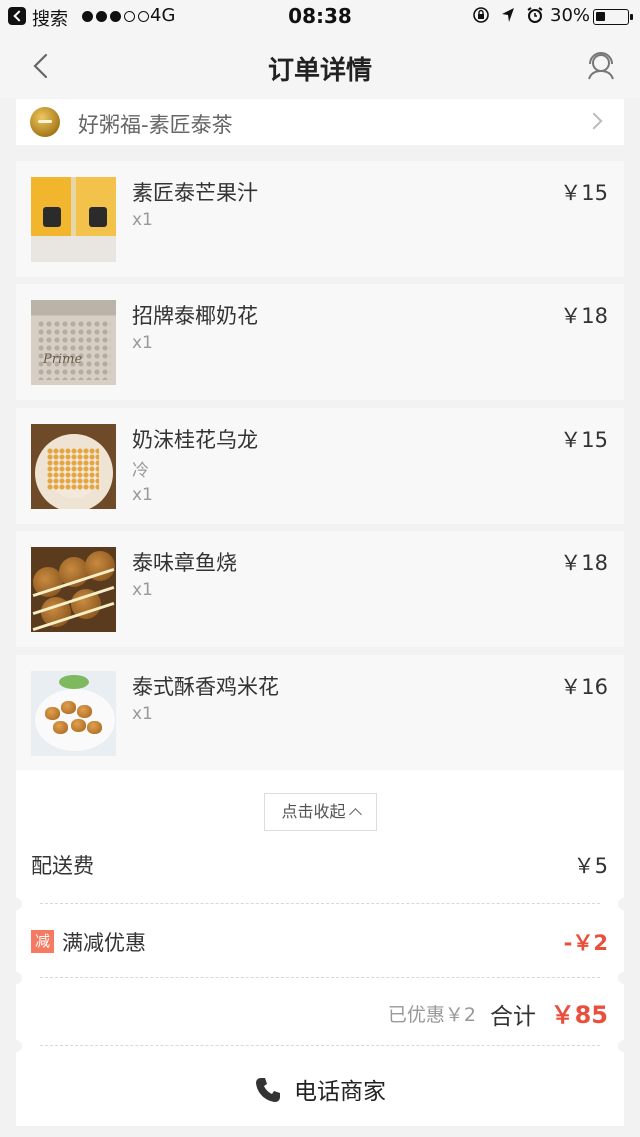 This screenshot has width=640, height=1137. Describe the element at coordinates (73, 466) in the screenshot. I see `osmanthus-oolong-photo` at that location.